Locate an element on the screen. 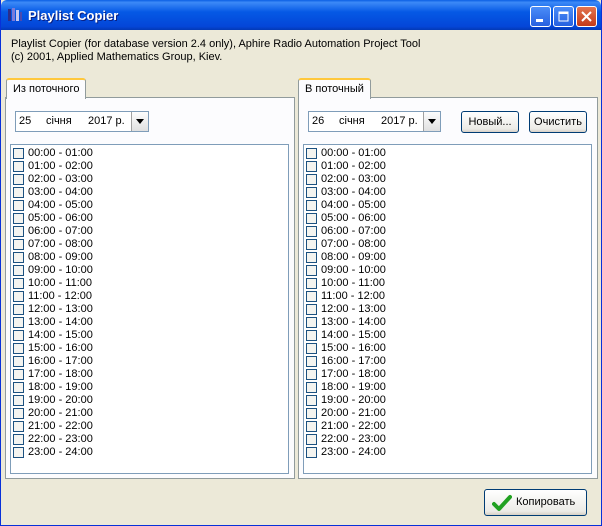  source-hour-label: 00:00 - 01:00 is located at coordinates (60, 153).